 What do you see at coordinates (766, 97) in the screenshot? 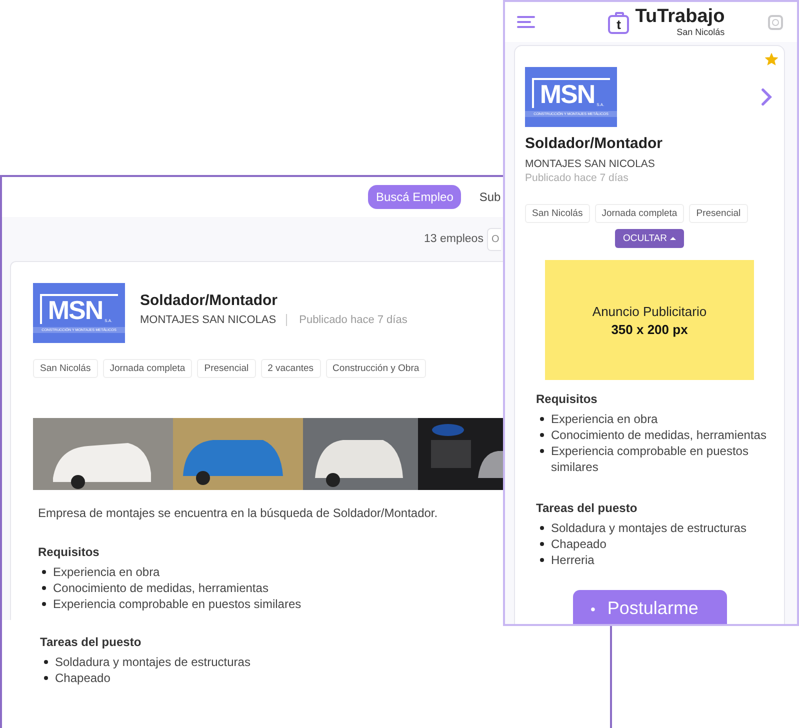
I see `chevron-right-icon` at bounding box center [766, 97].